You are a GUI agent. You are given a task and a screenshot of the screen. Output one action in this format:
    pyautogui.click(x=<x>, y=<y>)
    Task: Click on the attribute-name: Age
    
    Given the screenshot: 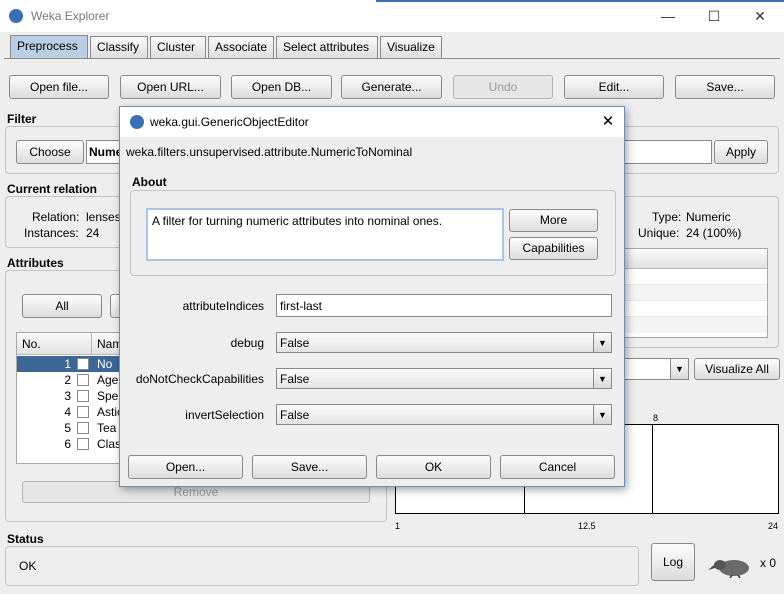 What is the action you would take?
    pyautogui.click(x=108, y=380)
    